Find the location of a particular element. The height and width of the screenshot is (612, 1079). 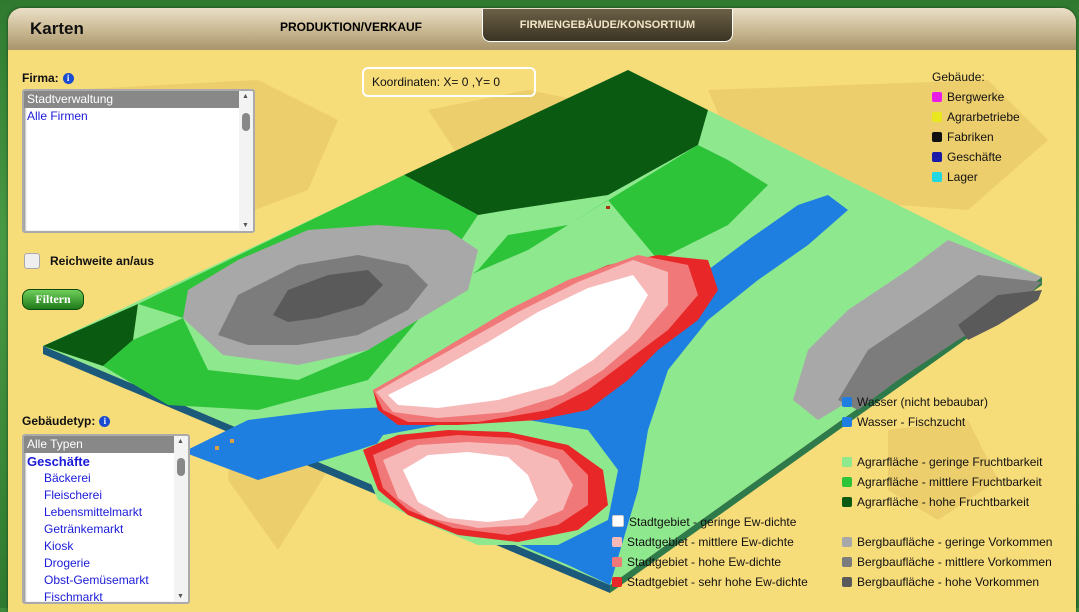

firma-label-text: Firma: is located at coordinates (40, 78).